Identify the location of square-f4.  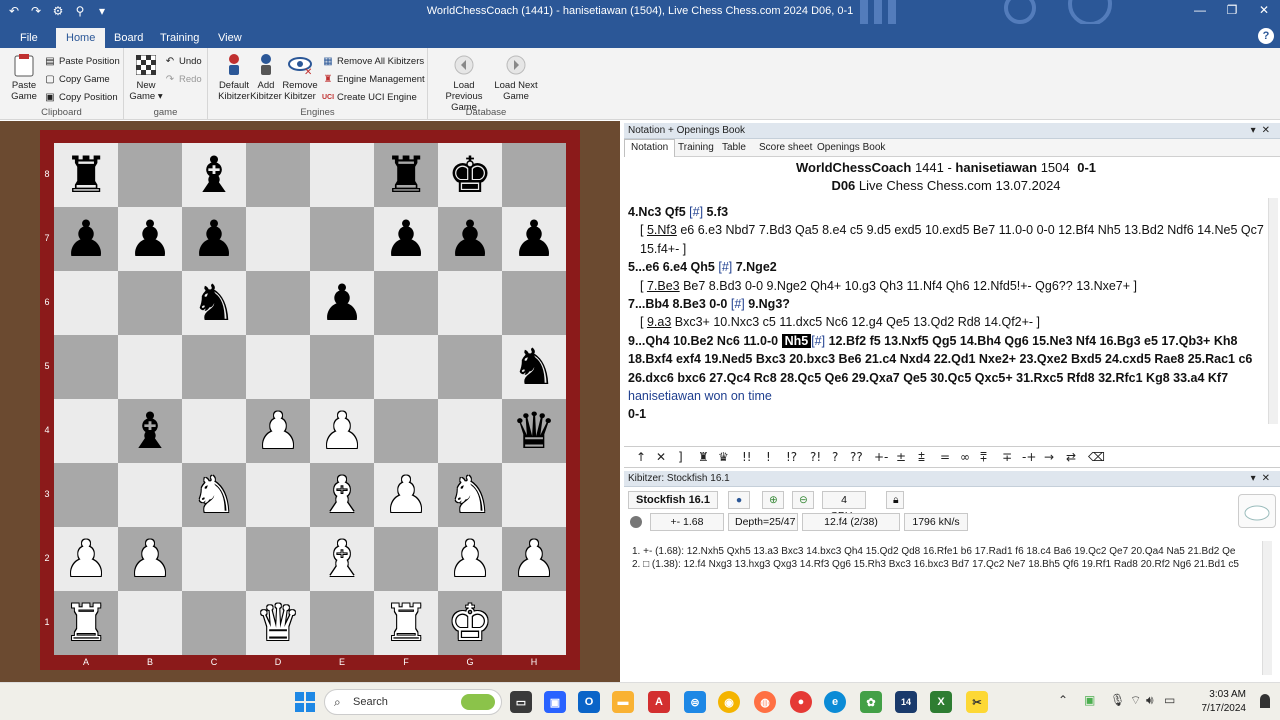
(406, 431).